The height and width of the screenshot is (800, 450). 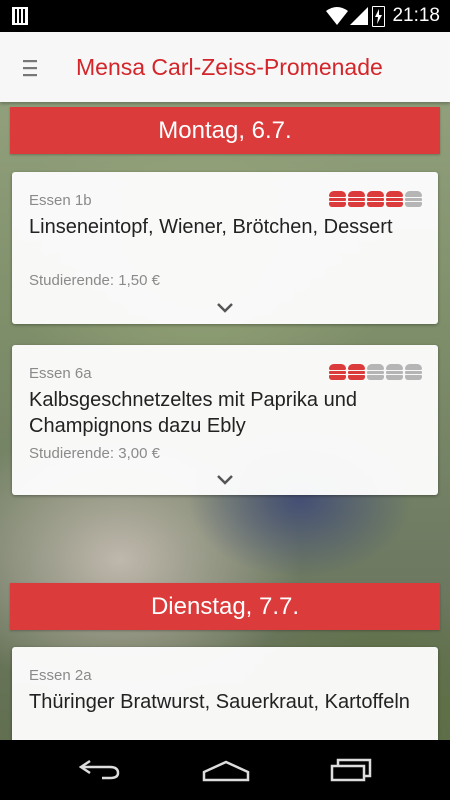 What do you see at coordinates (211, 227) in the screenshot?
I see `meal-dish: Linseneintopf, Wiener, Brötchen, Dessert` at bounding box center [211, 227].